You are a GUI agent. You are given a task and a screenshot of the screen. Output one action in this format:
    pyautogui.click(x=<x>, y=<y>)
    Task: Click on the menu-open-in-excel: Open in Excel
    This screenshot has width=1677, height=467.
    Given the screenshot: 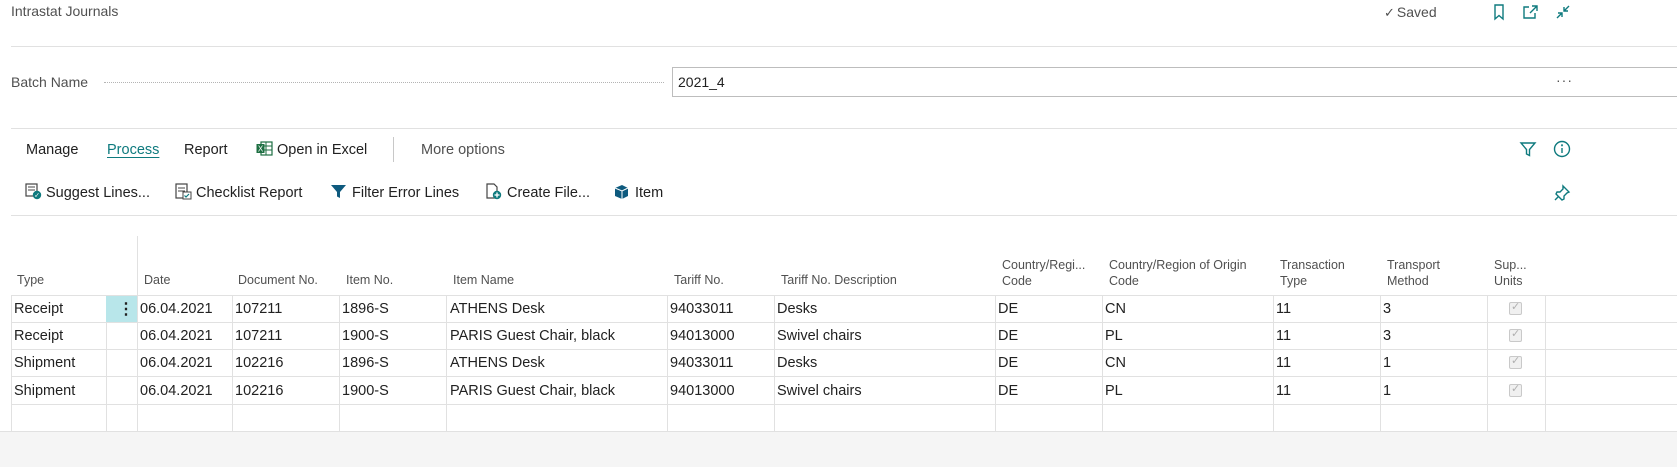 What is the action you would take?
    pyautogui.click(x=322, y=150)
    